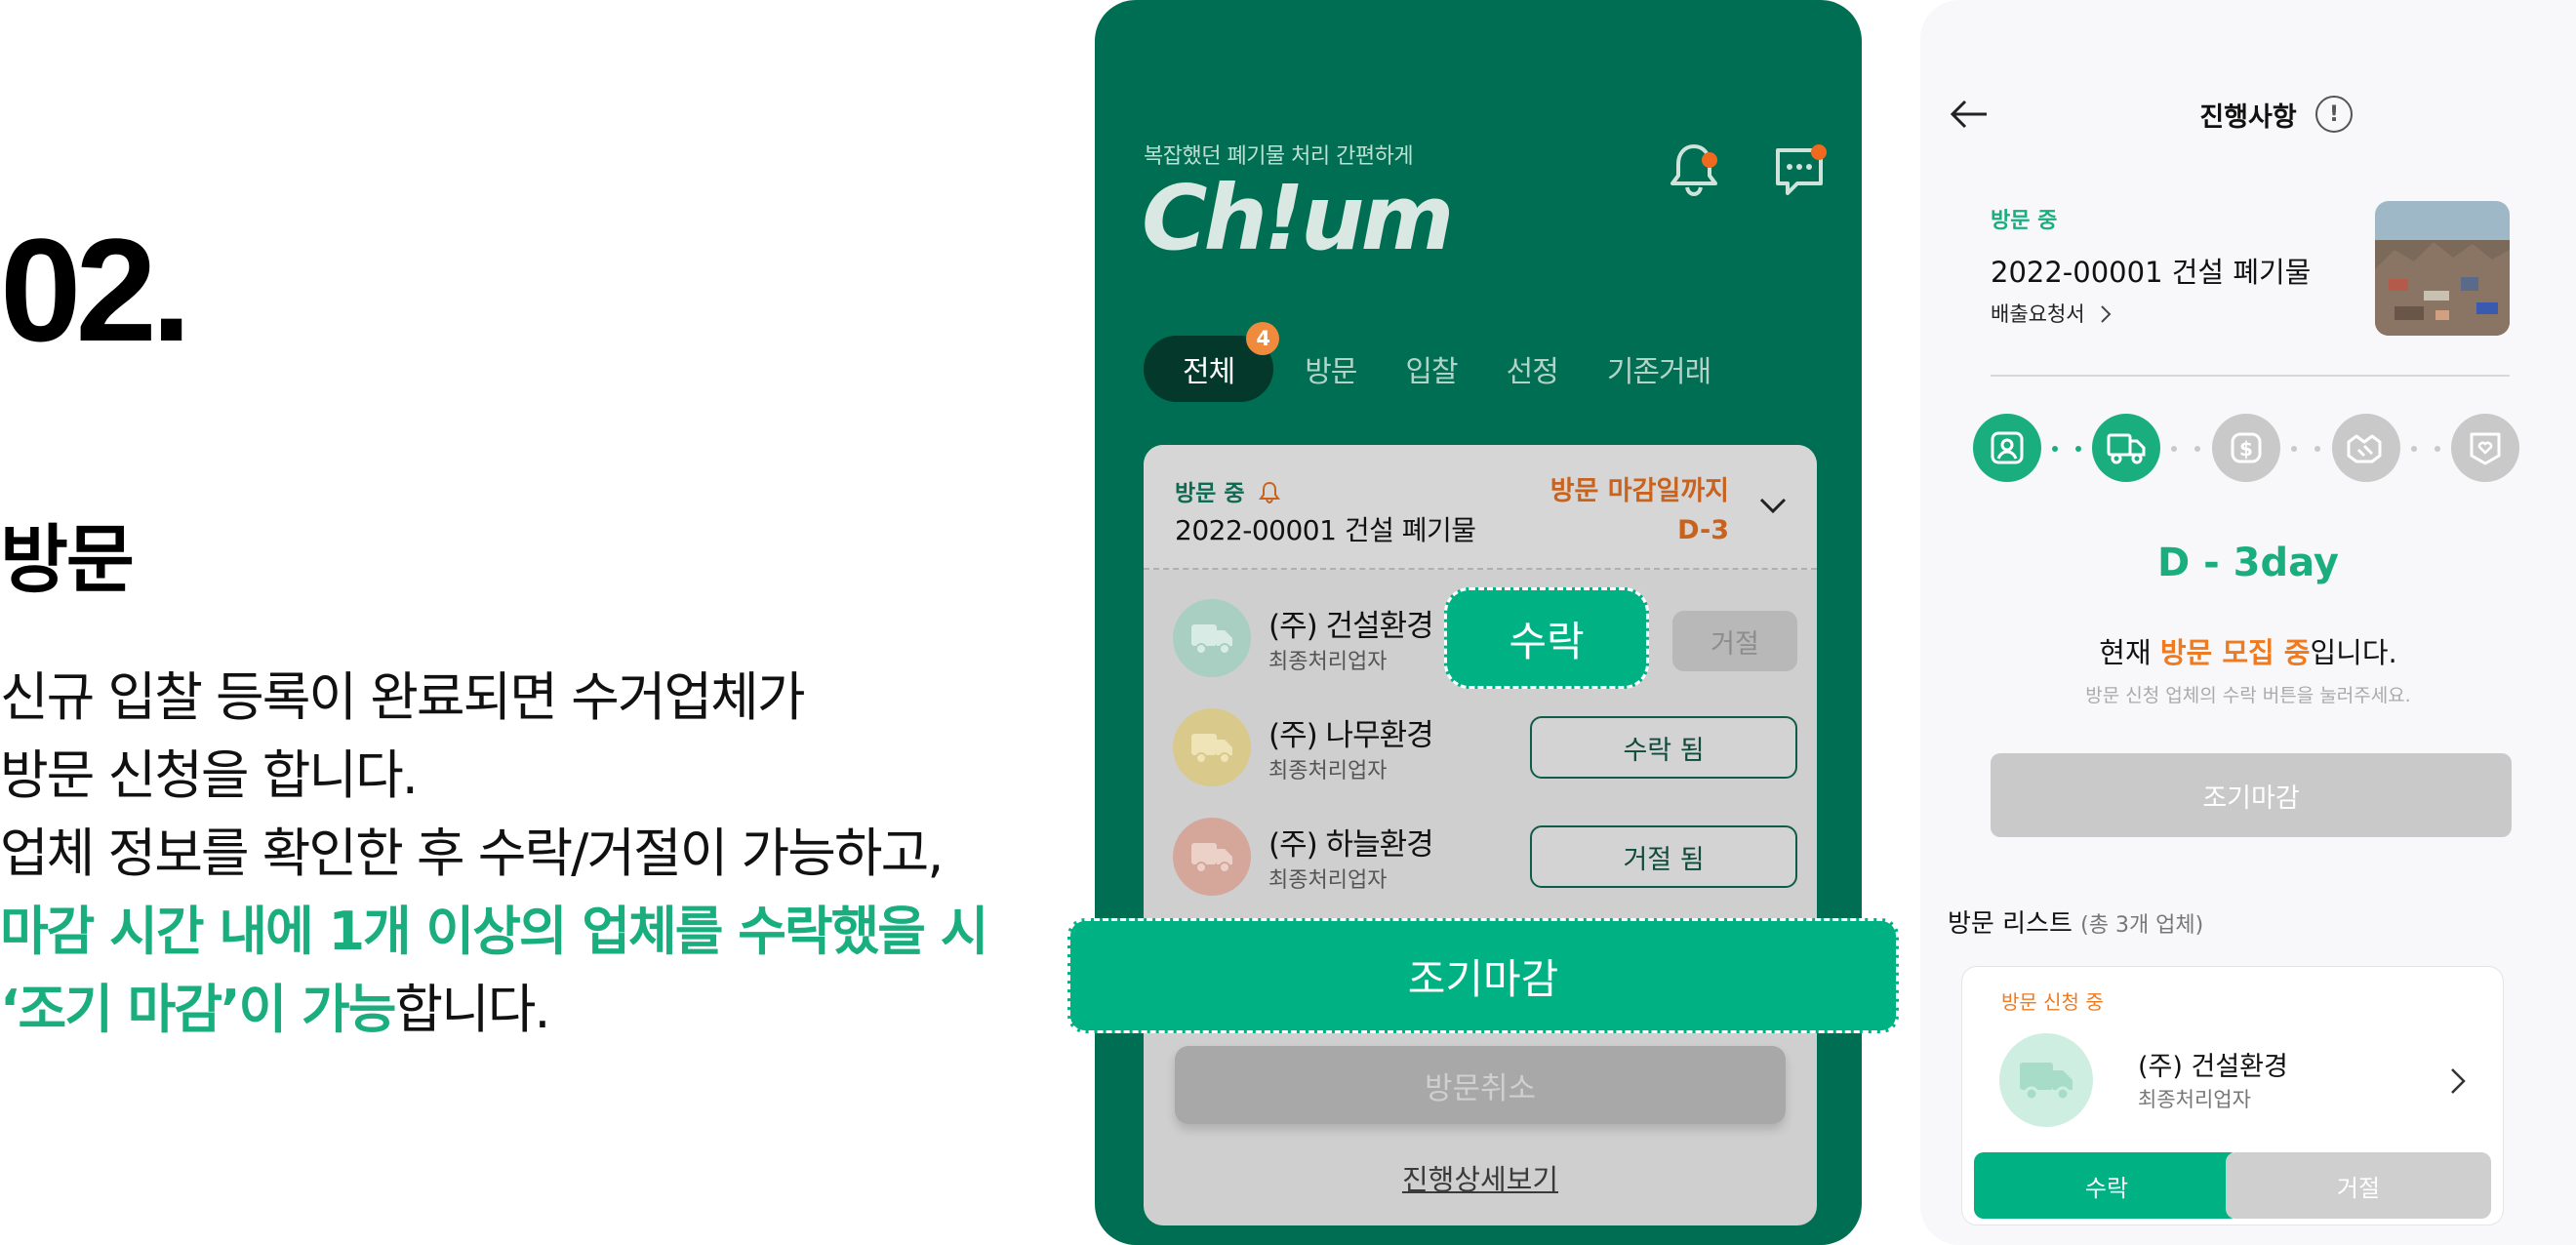 The image size is (2576, 1245). Describe the element at coordinates (2248, 563) in the screenshot. I see `dday-label: D - 3day` at that location.